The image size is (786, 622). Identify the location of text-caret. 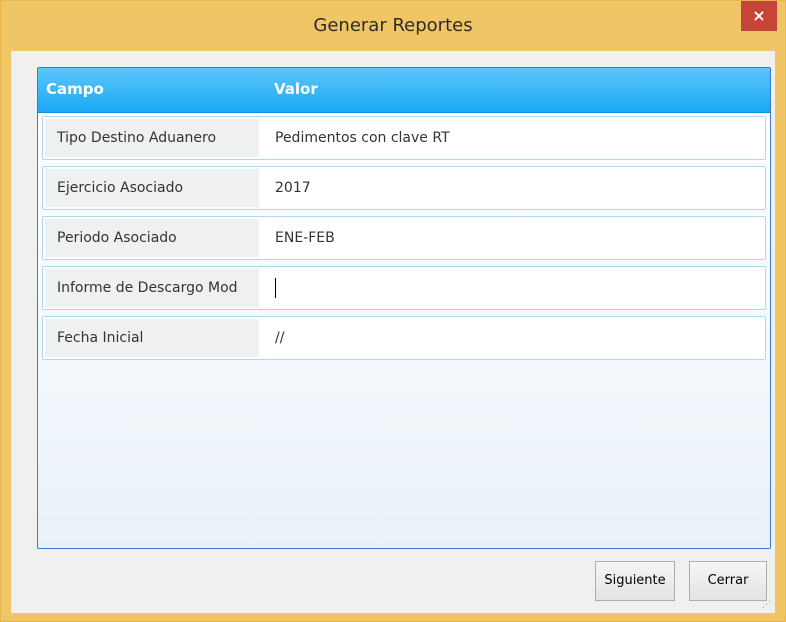
(275, 288).